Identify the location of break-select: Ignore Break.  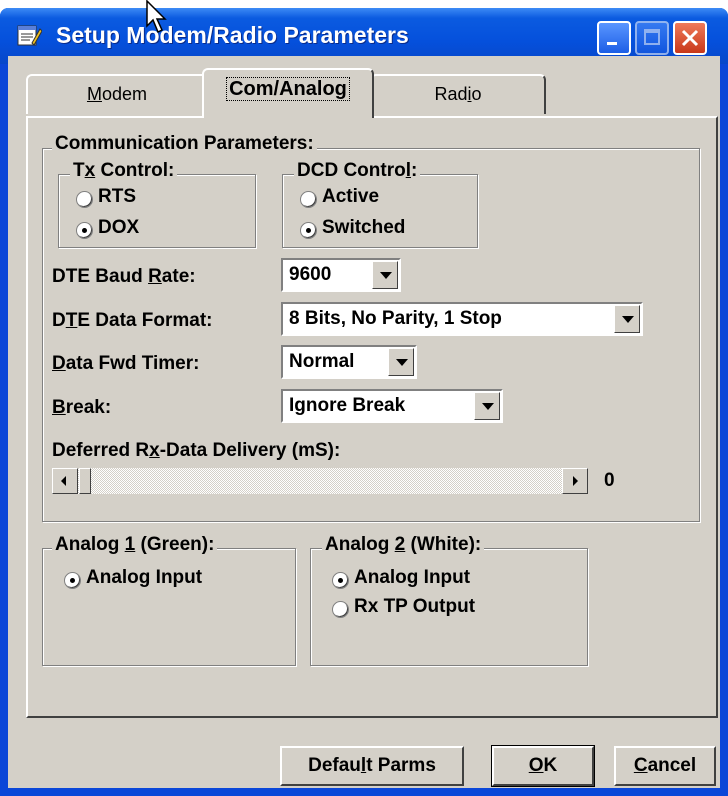
(392, 406).